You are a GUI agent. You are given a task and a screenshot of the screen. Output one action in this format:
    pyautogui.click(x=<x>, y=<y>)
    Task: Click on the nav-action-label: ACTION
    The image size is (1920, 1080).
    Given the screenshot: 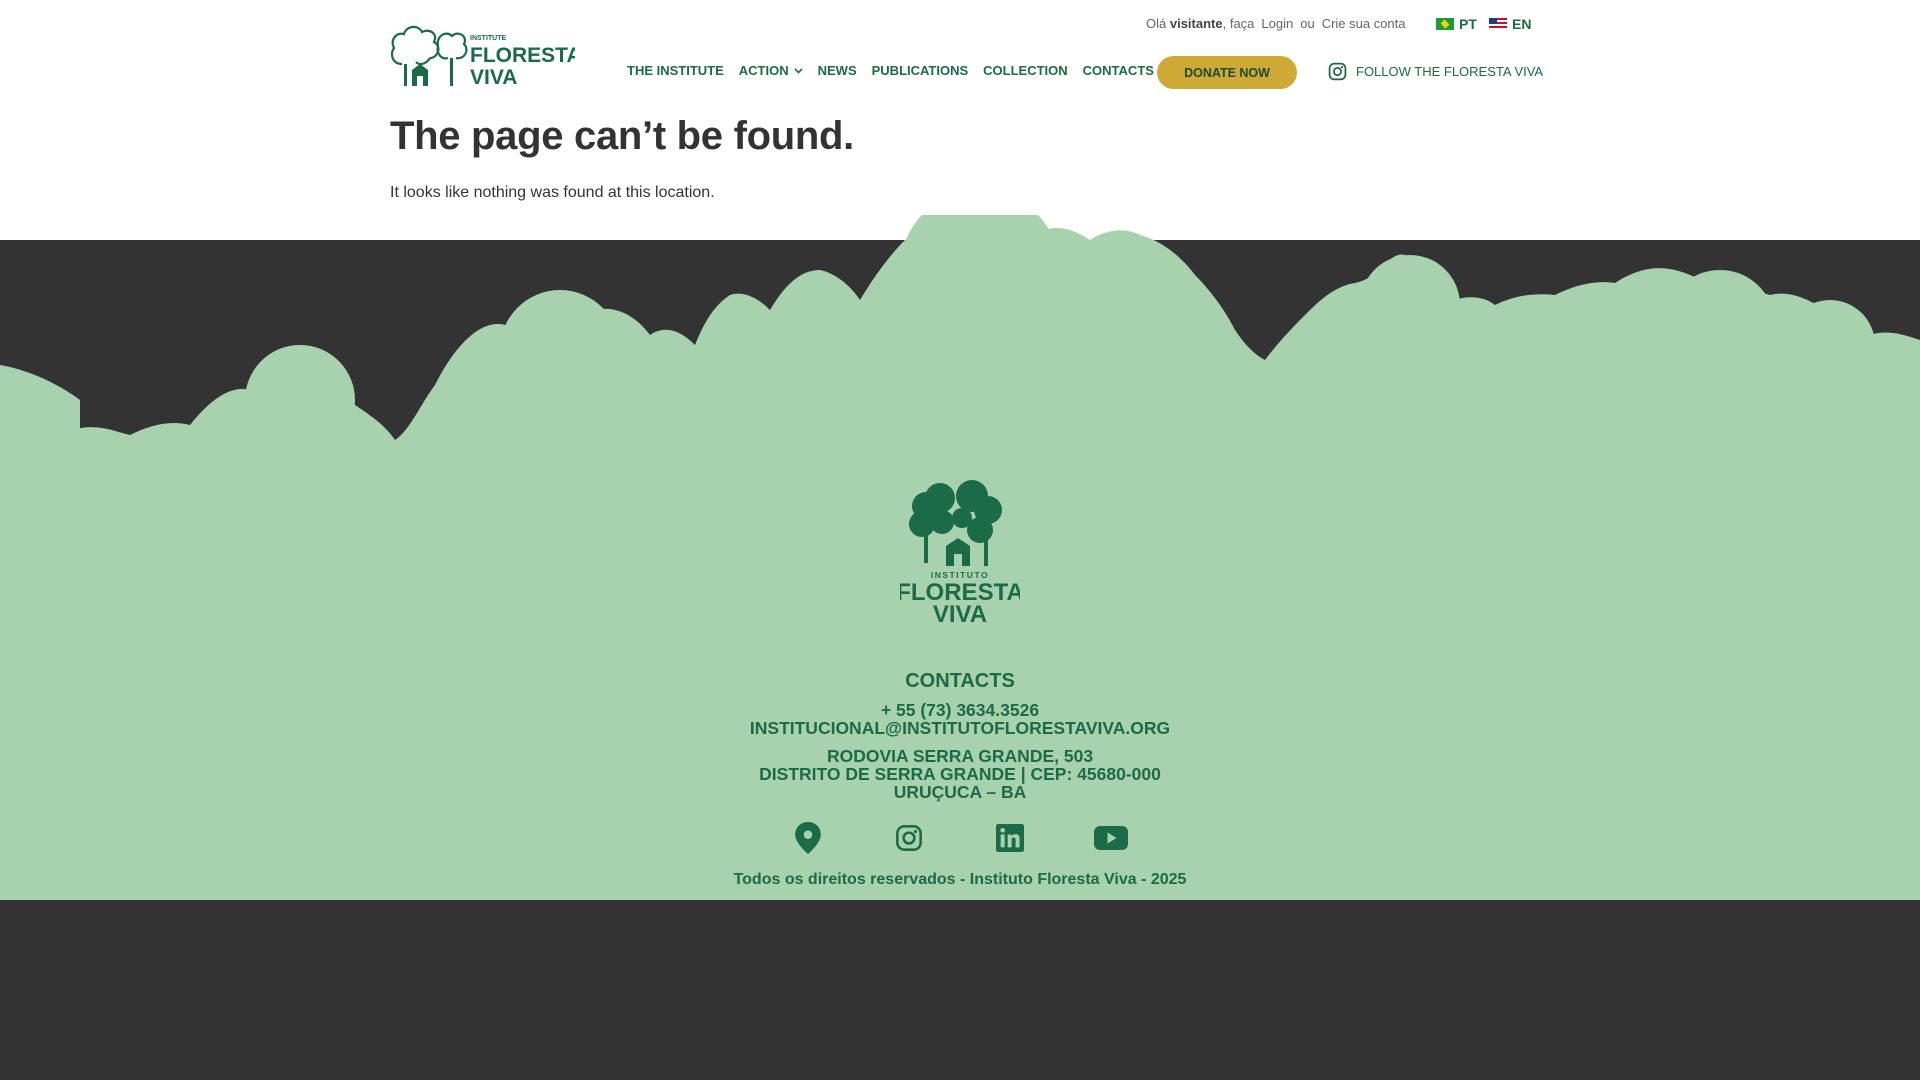 What is the action you would take?
    pyautogui.click(x=763, y=70)
    